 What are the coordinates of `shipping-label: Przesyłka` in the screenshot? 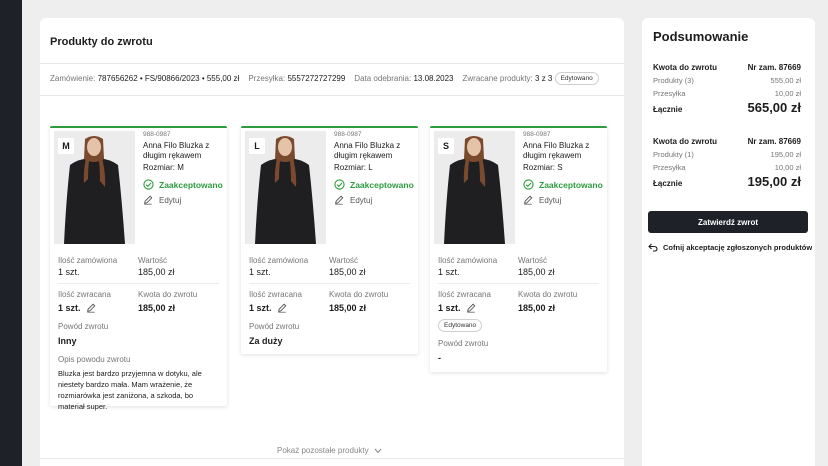 It's located at (669, 93).